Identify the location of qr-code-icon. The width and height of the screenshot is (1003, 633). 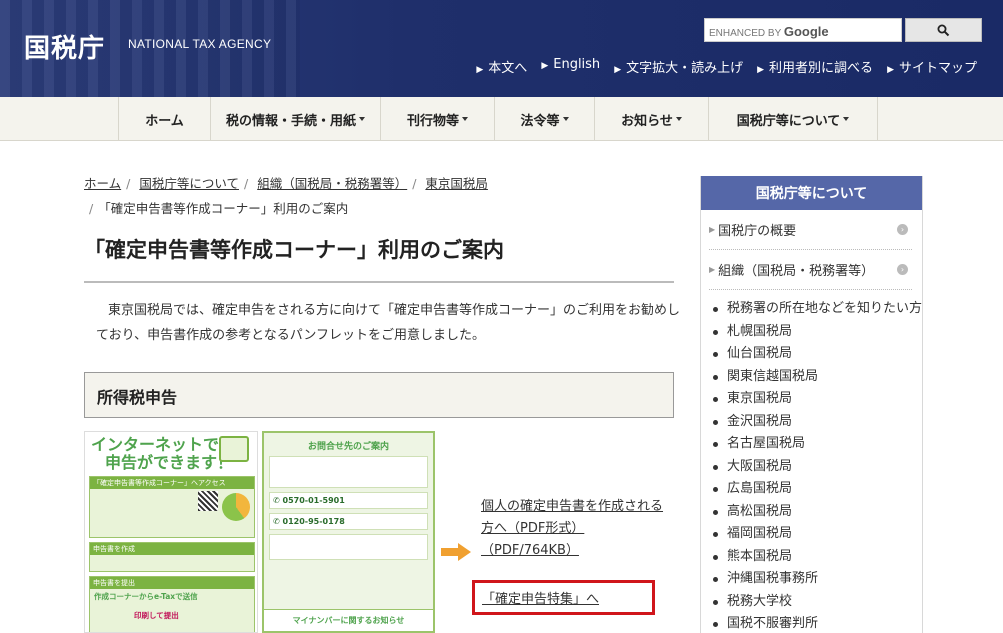
(208, 501).